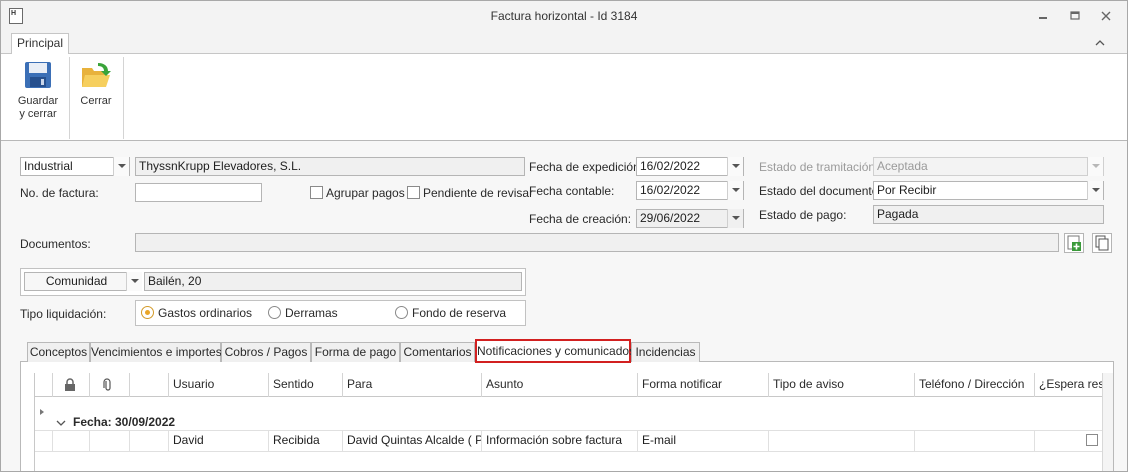 The width and height of the screenshot is (1128, 472). I want to click on estado-documento-value: Por Recibir, so click(907, 190).